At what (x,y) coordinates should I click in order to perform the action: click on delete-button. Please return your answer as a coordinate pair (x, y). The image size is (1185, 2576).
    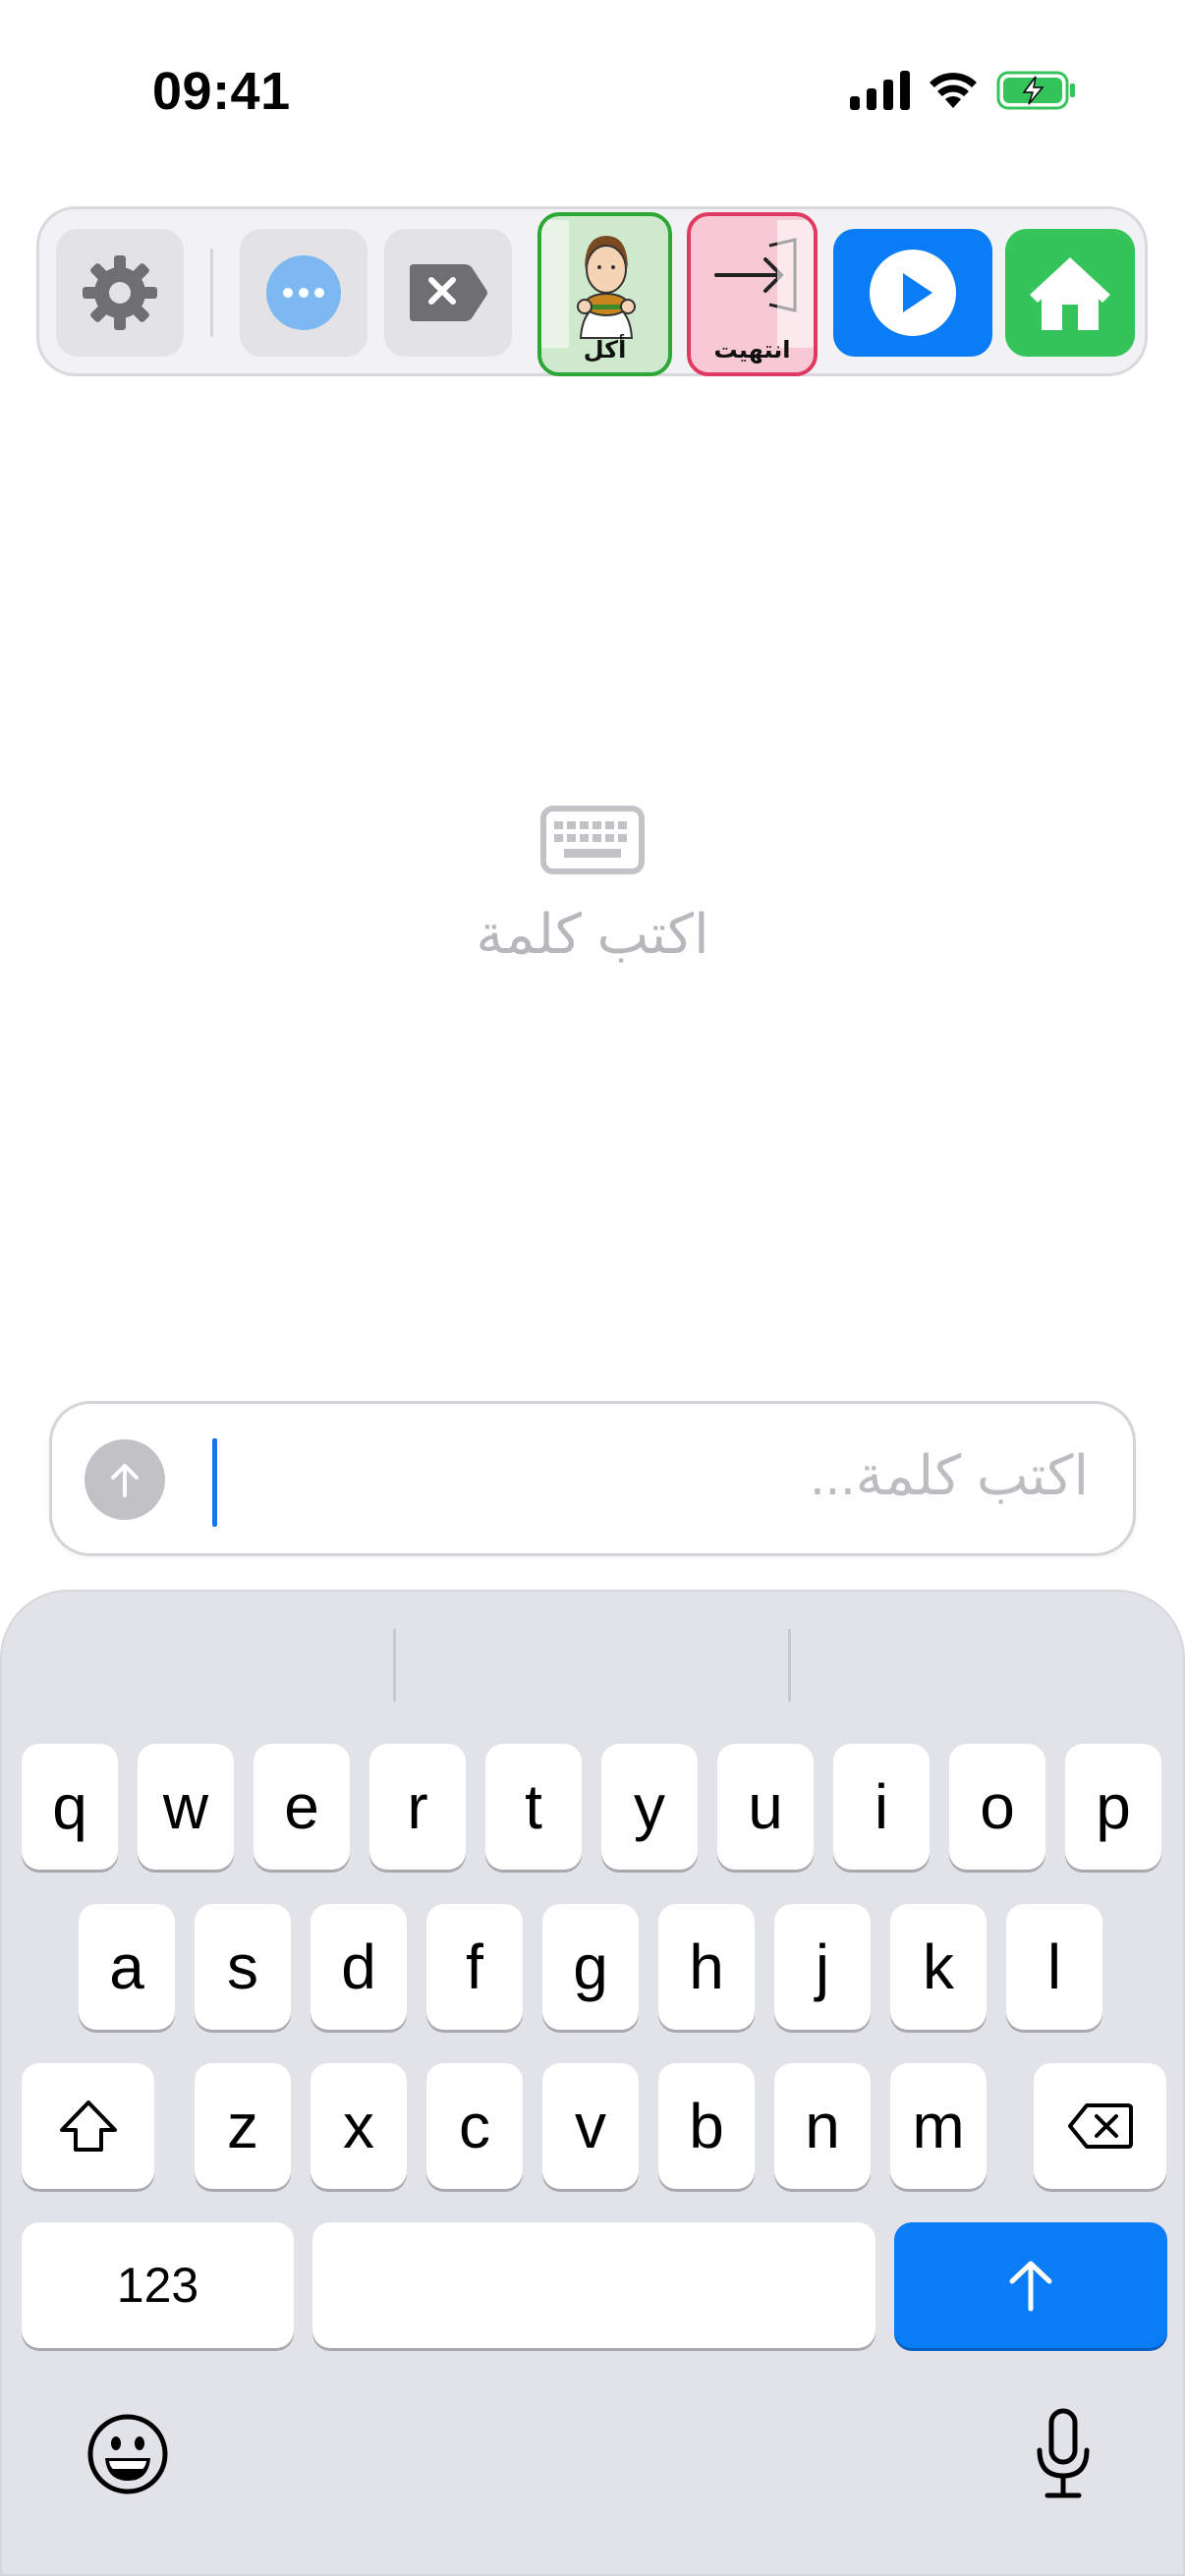
    Looking at the image, I should click on (448, 293).